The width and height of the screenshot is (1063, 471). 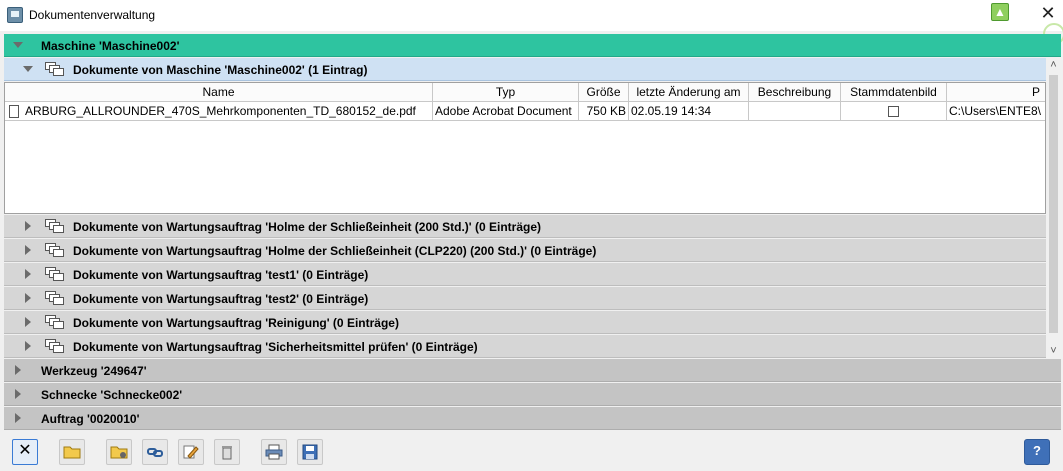 I want to click on window-close-button: ✕, so click(x=1048, y=14).